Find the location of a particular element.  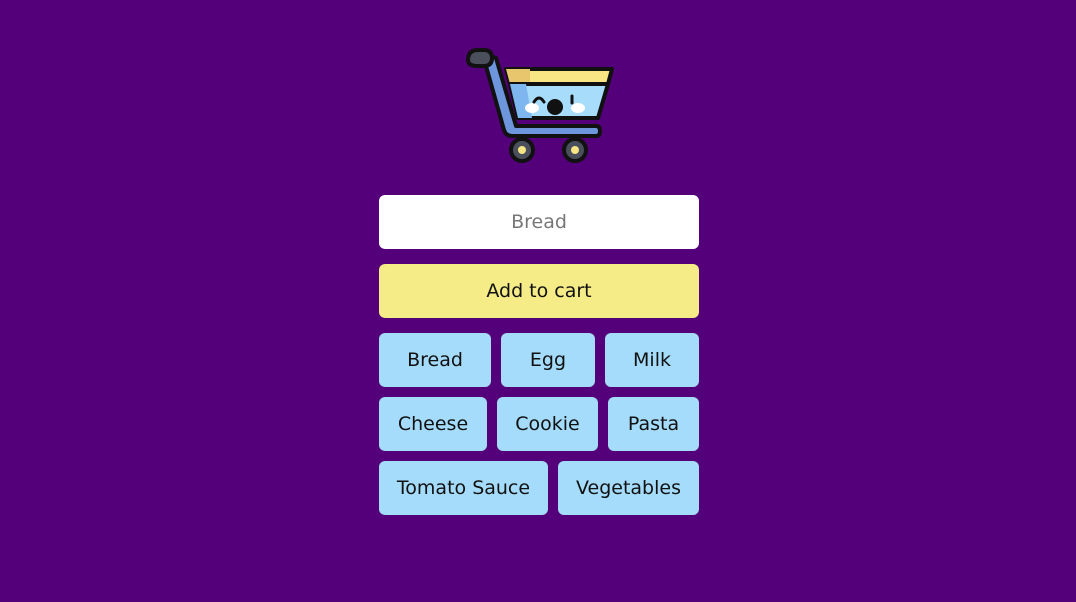

item-chip-cheese: Cheese is located at coordinates (433, 424).